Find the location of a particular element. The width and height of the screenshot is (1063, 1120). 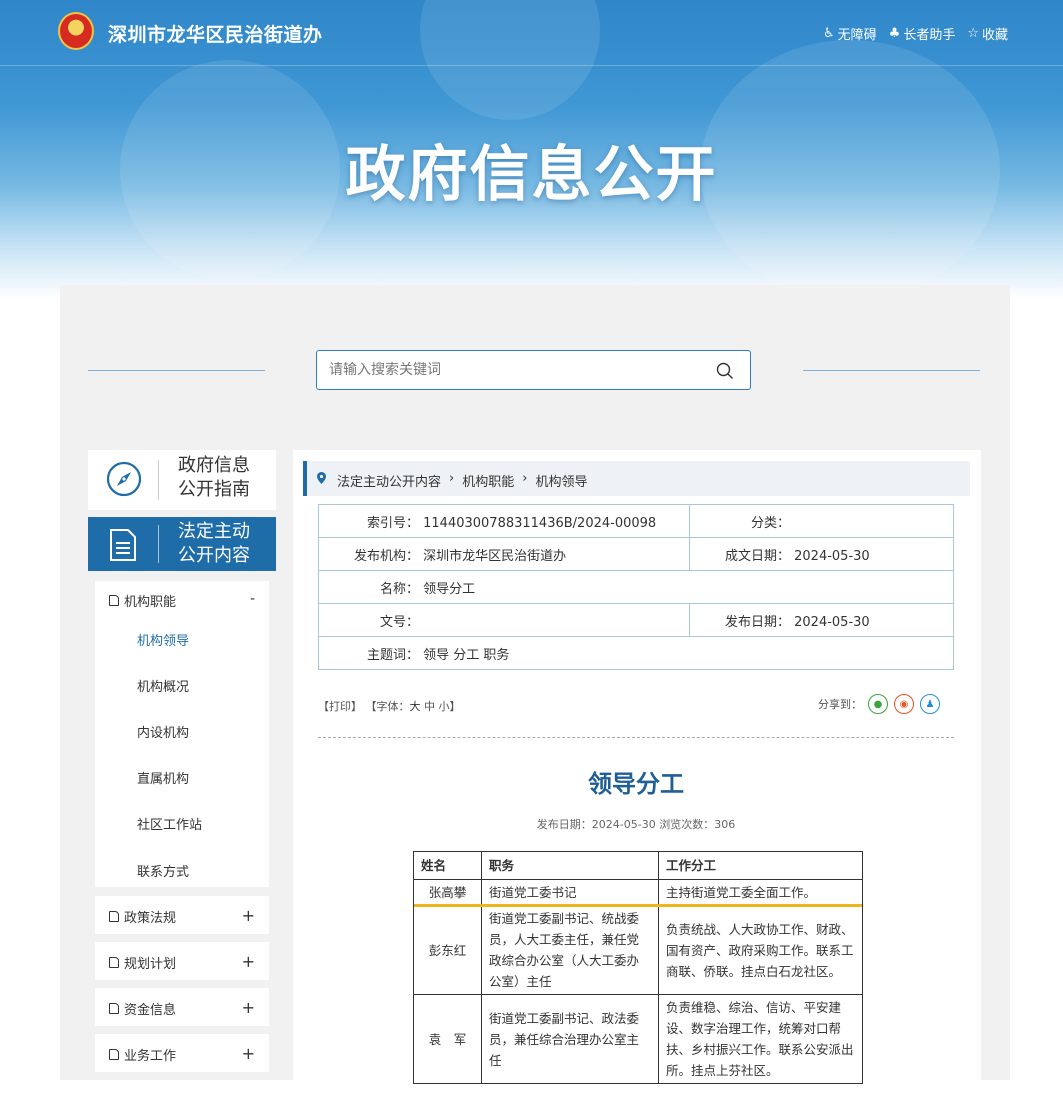

site-title: 深圳市龙华区民治街道办 is located at coordinates (215, 33).